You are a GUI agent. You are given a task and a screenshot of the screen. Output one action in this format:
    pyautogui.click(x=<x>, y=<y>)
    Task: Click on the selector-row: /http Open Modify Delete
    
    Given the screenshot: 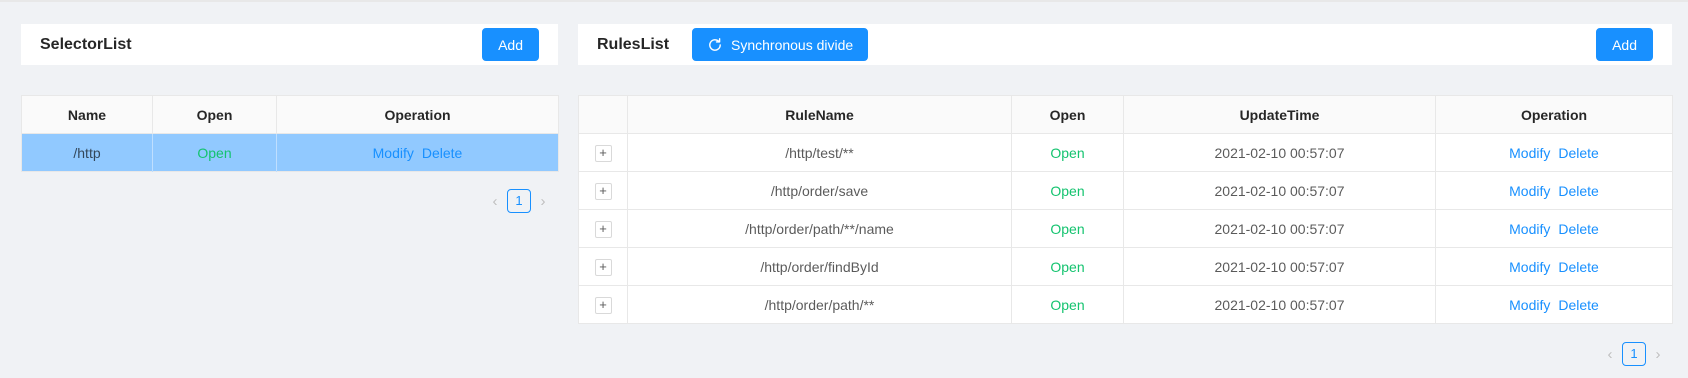 What is the action you would take?
    pyautogui.click(x=290, y=152)
    